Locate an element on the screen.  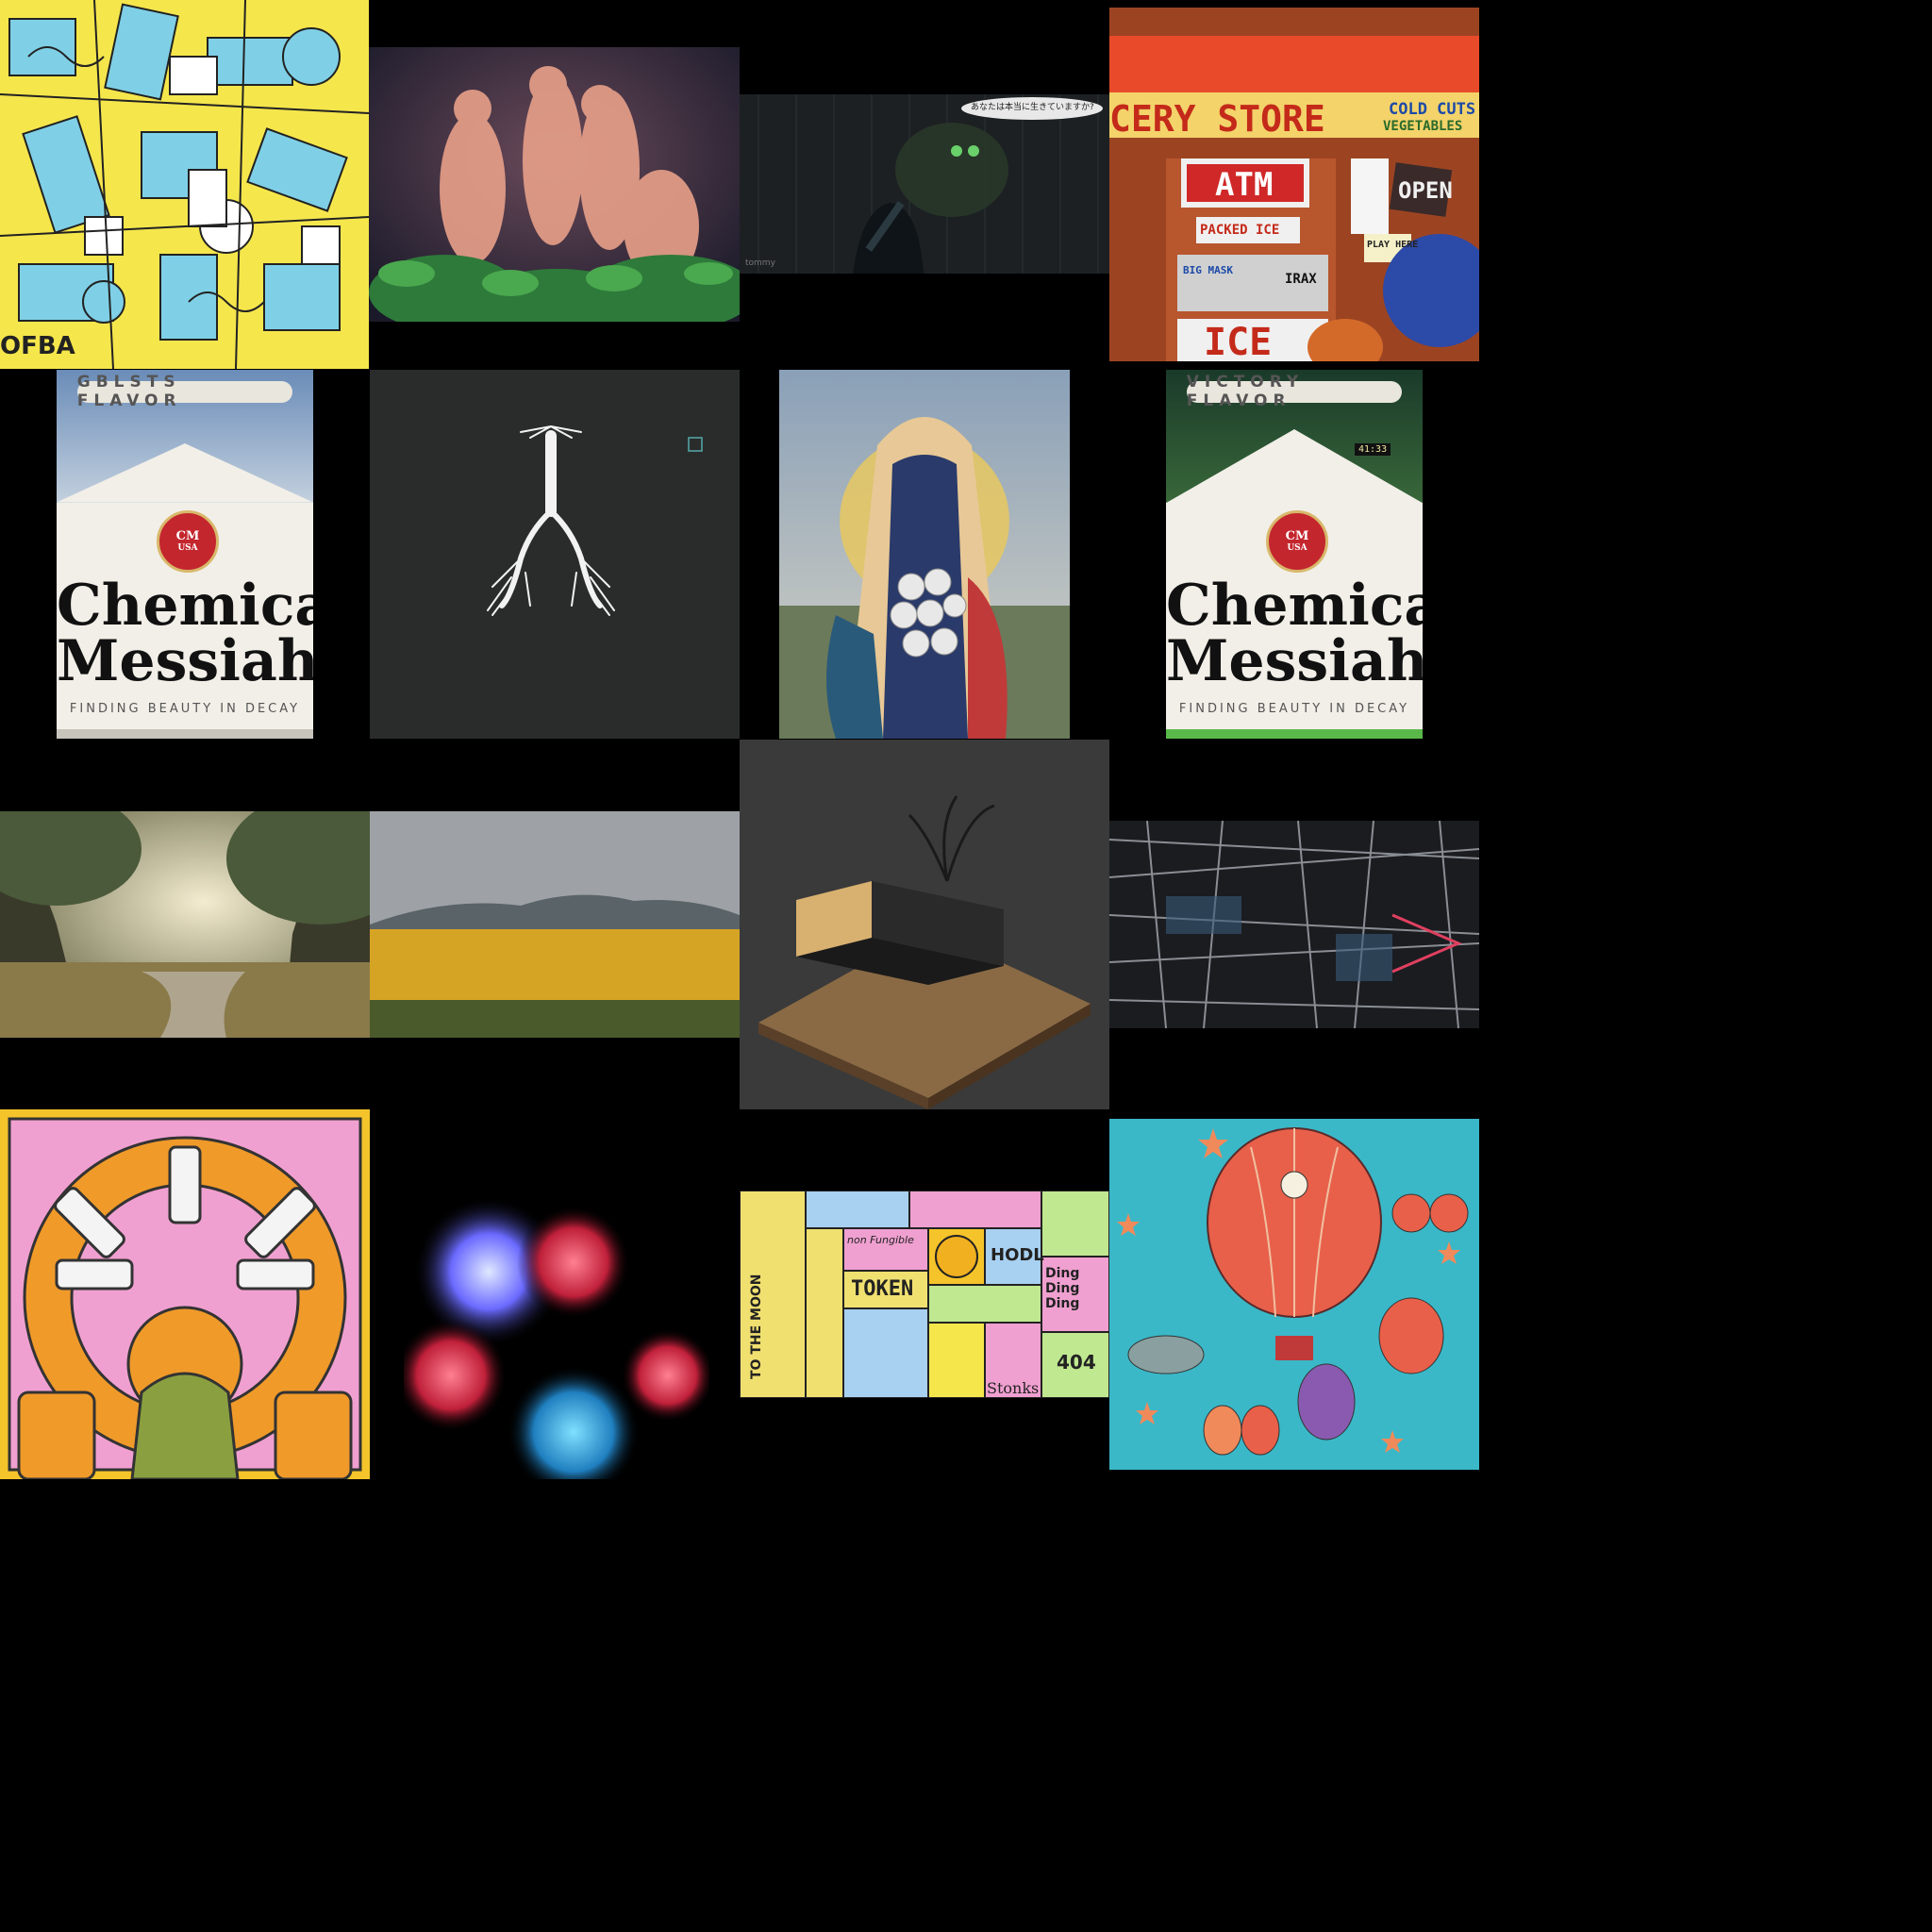
forest-river-image is located at coordinates (185, 925).